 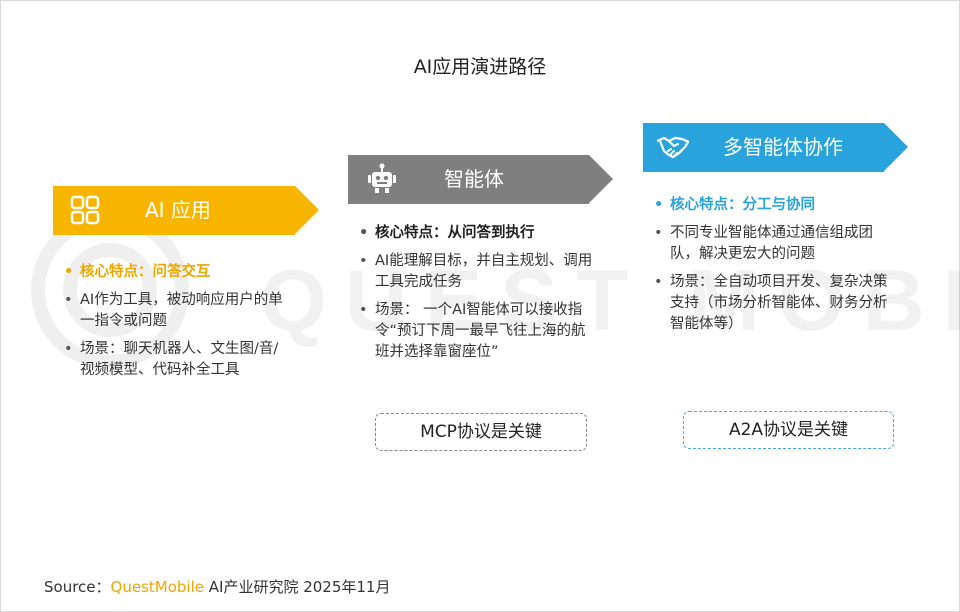 I want to click on source-brand: QuestMobile, so click(x=157, y=587).